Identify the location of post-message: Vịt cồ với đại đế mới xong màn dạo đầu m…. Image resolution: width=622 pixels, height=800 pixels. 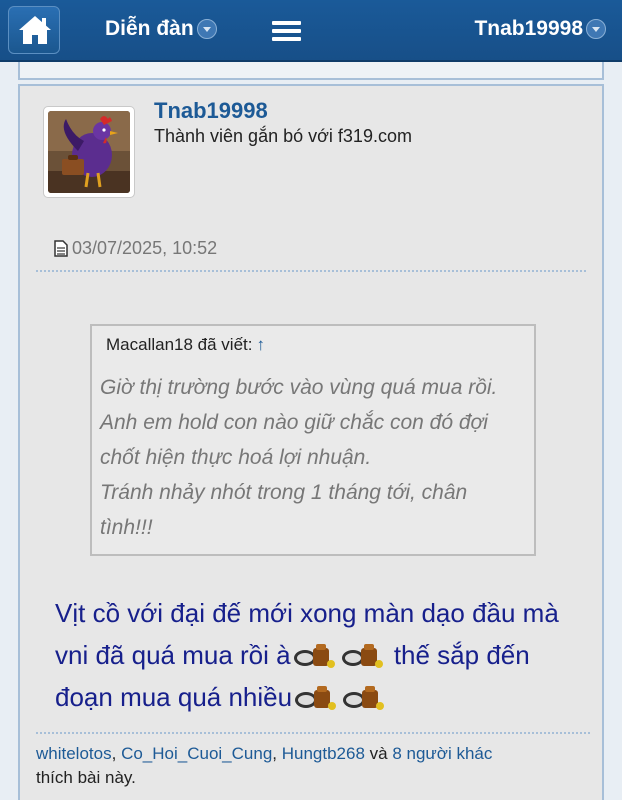
(315, 655).